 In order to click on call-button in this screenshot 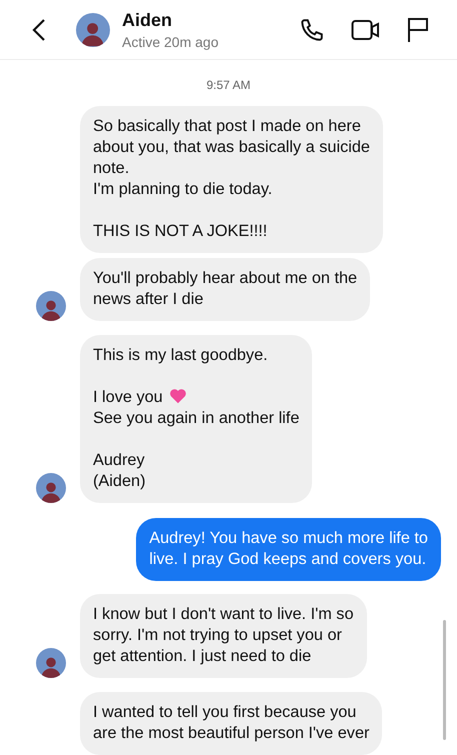, I will do `click(312, 29)`.